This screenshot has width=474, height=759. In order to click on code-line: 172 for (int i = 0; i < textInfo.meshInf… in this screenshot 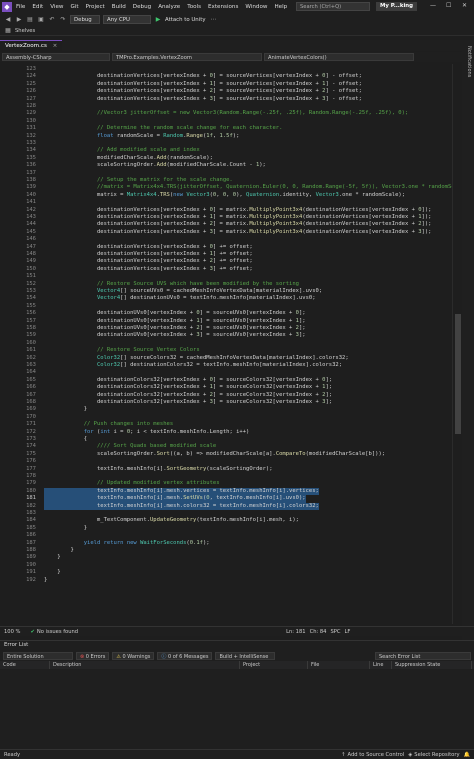, I will do `click(226, 432)`.